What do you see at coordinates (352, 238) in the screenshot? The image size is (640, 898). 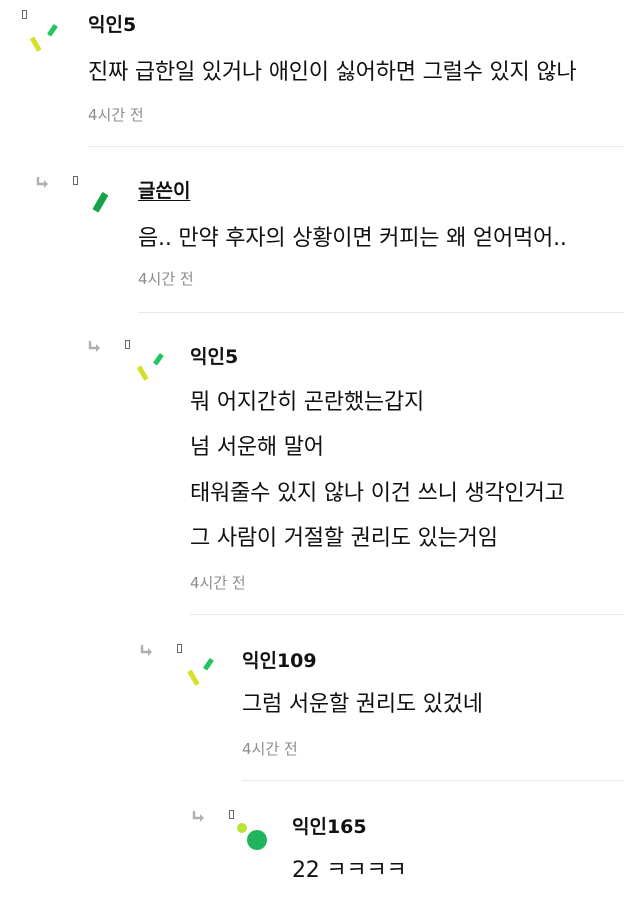 I see `comment-text: 음.. 만약 후자의 상황이면 커피는 왜 얻어먹어..` at bounding box center [352, 238].